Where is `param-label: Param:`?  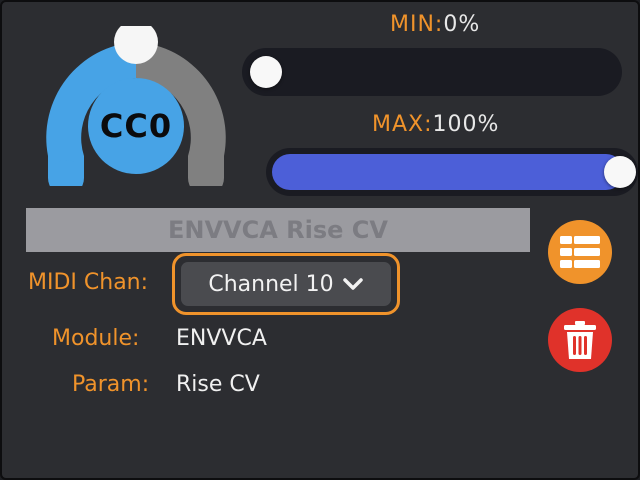
param-label: Param: is located at coordinates (111, 384).